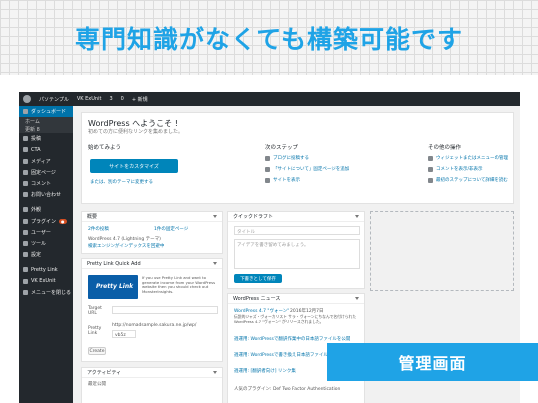  What do you see at coordinates (25, 243) in the screenshot?
I see `wrench-icon` at bounding box center [25, 243].